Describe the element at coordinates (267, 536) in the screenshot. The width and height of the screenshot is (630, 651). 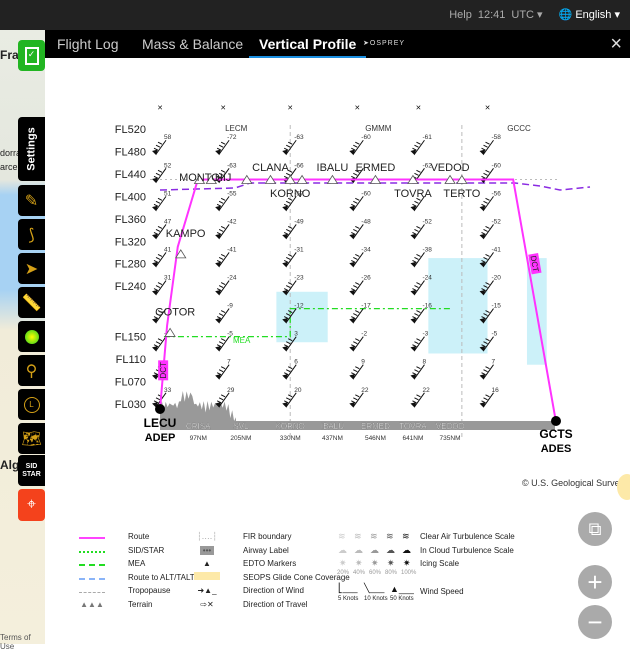
I see `legend-label: FIR boundary` at that location.